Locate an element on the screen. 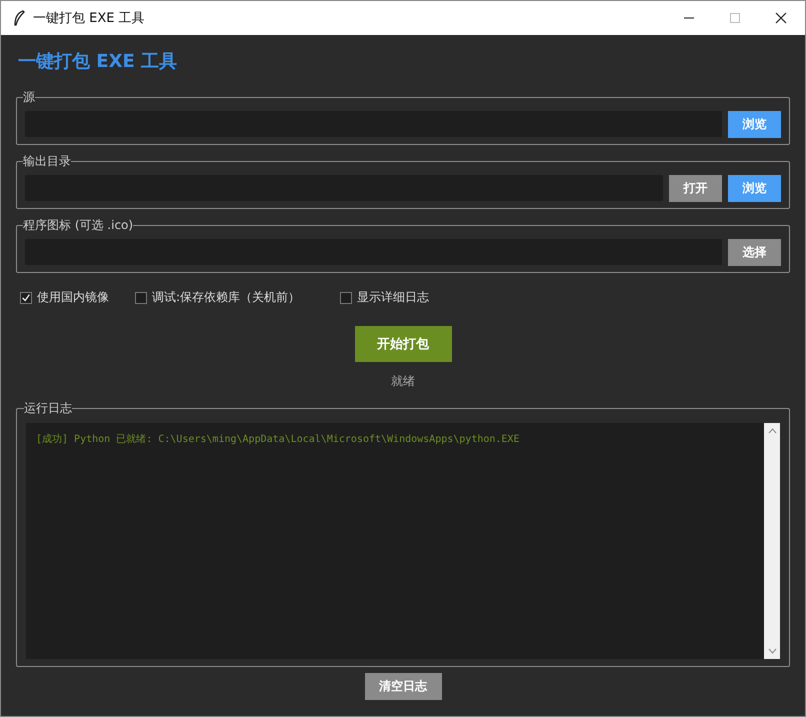  feather-icon is located at coordinates (19, 18).